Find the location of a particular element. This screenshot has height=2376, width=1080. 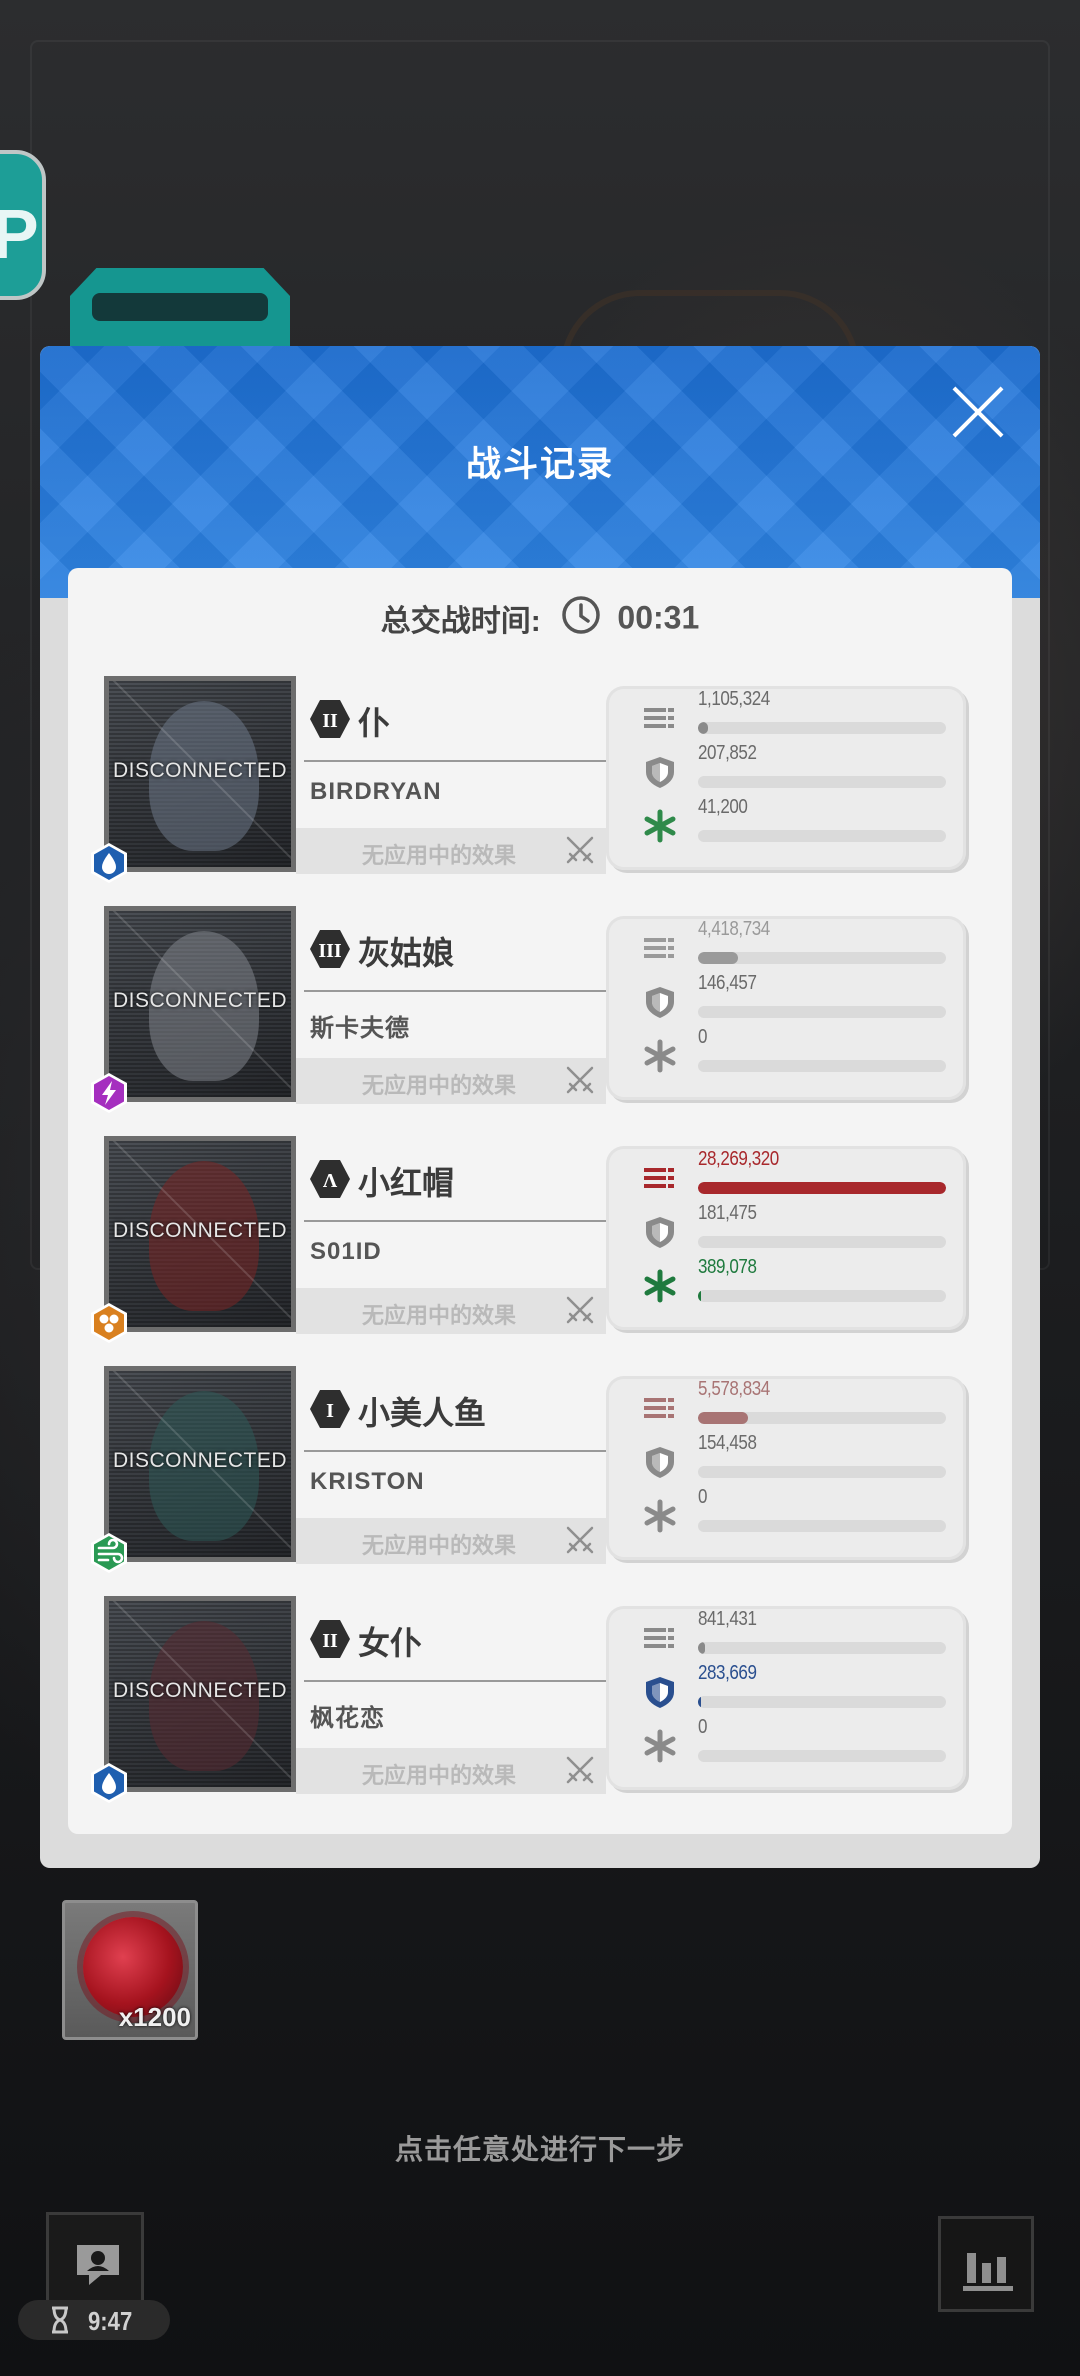

dialog-header: 战斗记录 is located at coordinates (540, 472).